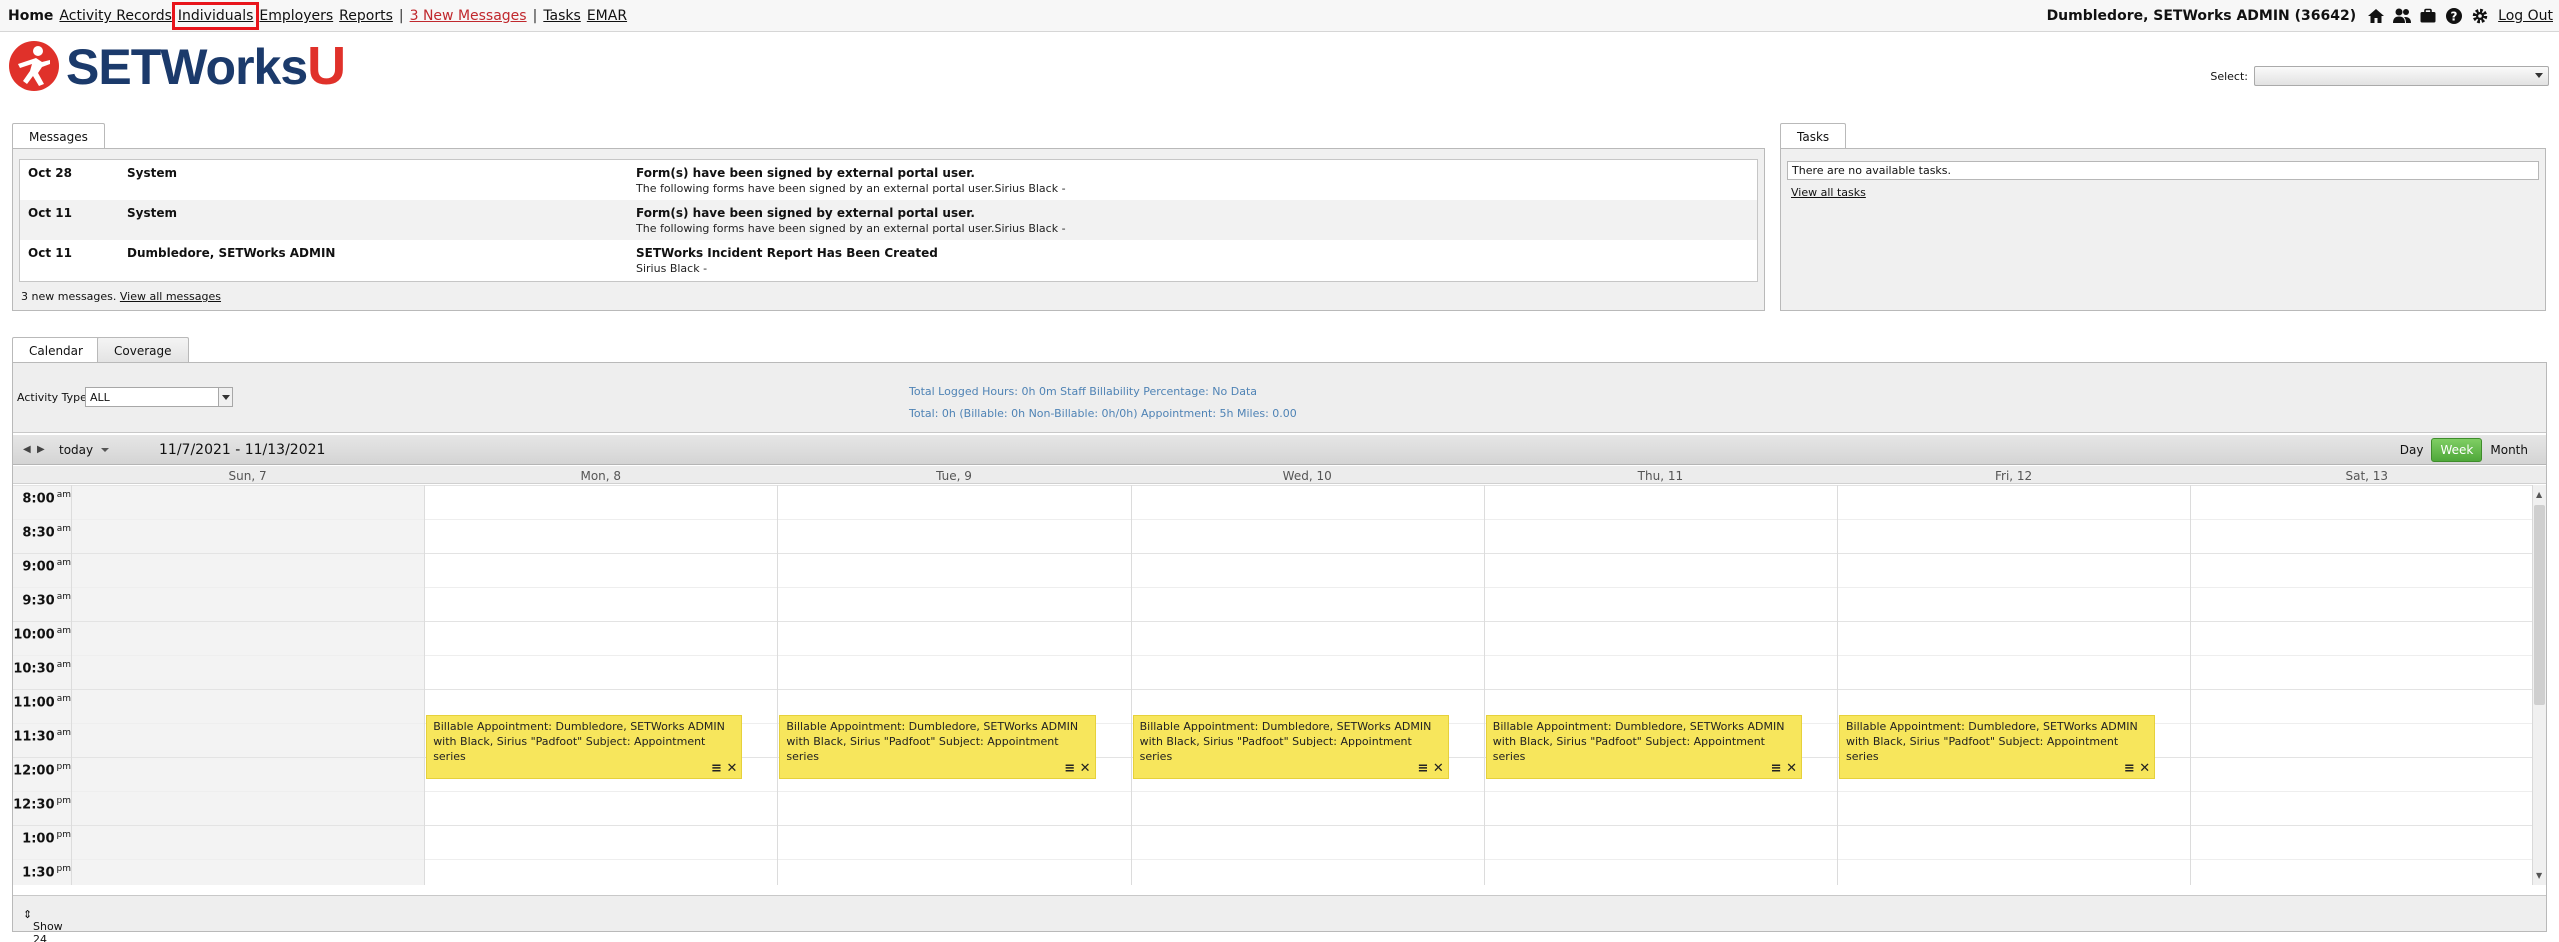 Image resolution: width=2559 pixels, height=942 pixels. I want to click on nav-reports-link: Reports, so click(366, 16).